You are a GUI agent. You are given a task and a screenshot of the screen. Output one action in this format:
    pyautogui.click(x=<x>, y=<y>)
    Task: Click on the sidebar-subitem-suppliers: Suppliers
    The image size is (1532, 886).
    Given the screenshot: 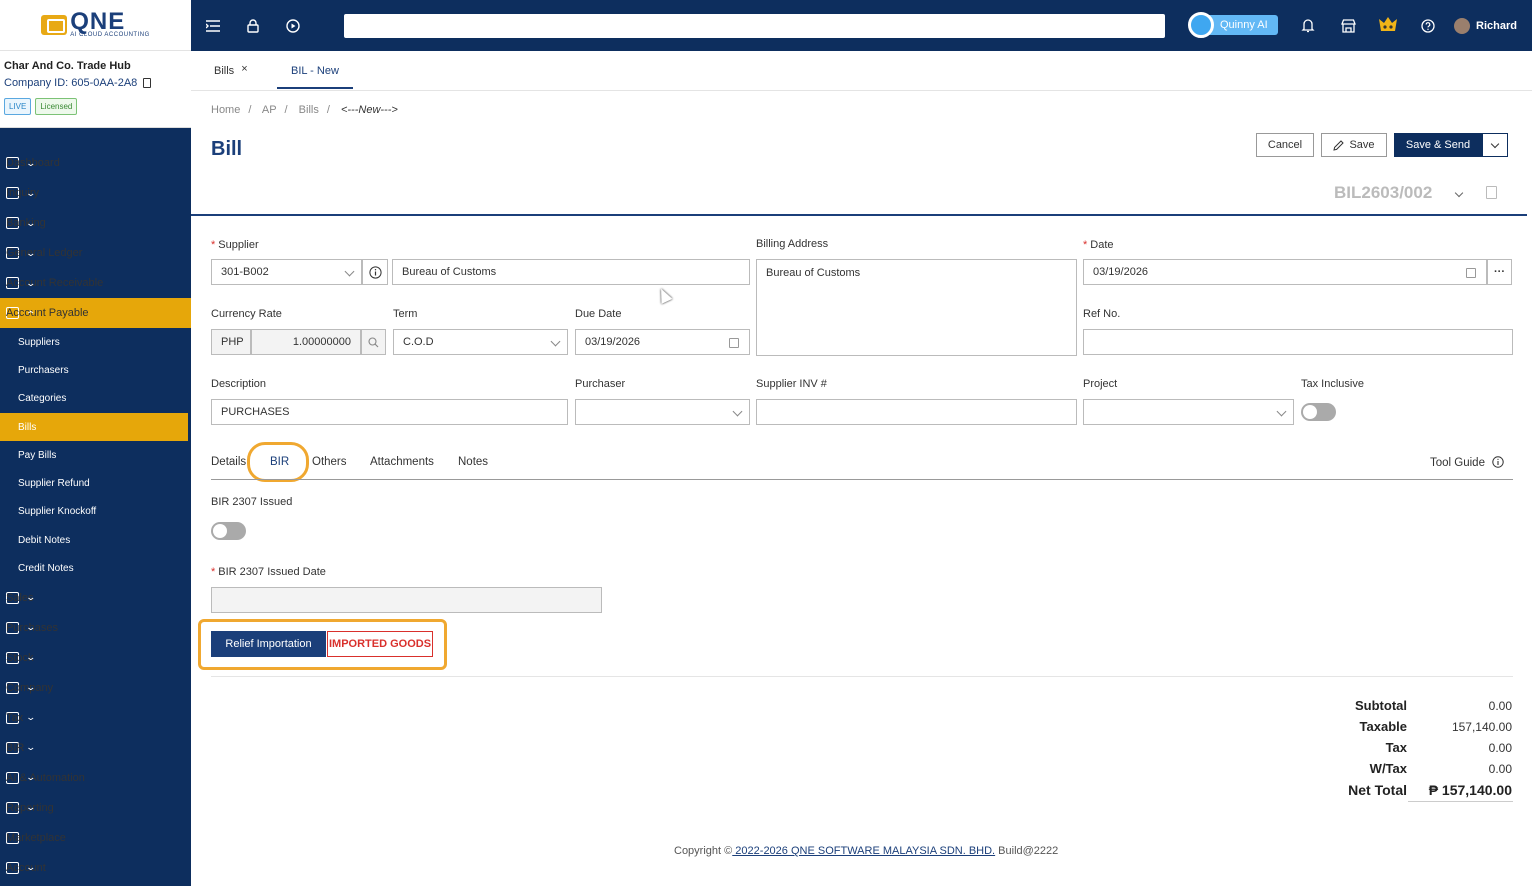 What is the action you would take?
    pyautogui.click(x=95, y=342)
    